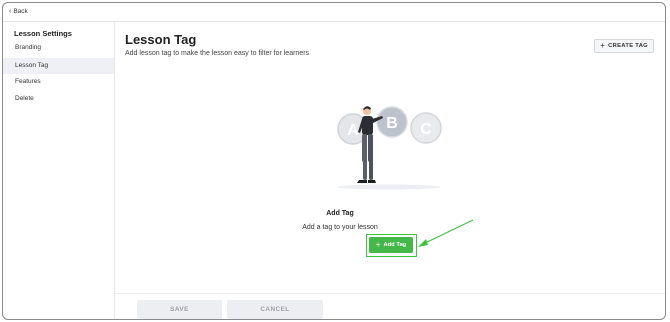 Image resolution: width=670 pixels, height=322 pixels. I want to click on footer-actions: SAVE CANCEL, so click(390, 306).